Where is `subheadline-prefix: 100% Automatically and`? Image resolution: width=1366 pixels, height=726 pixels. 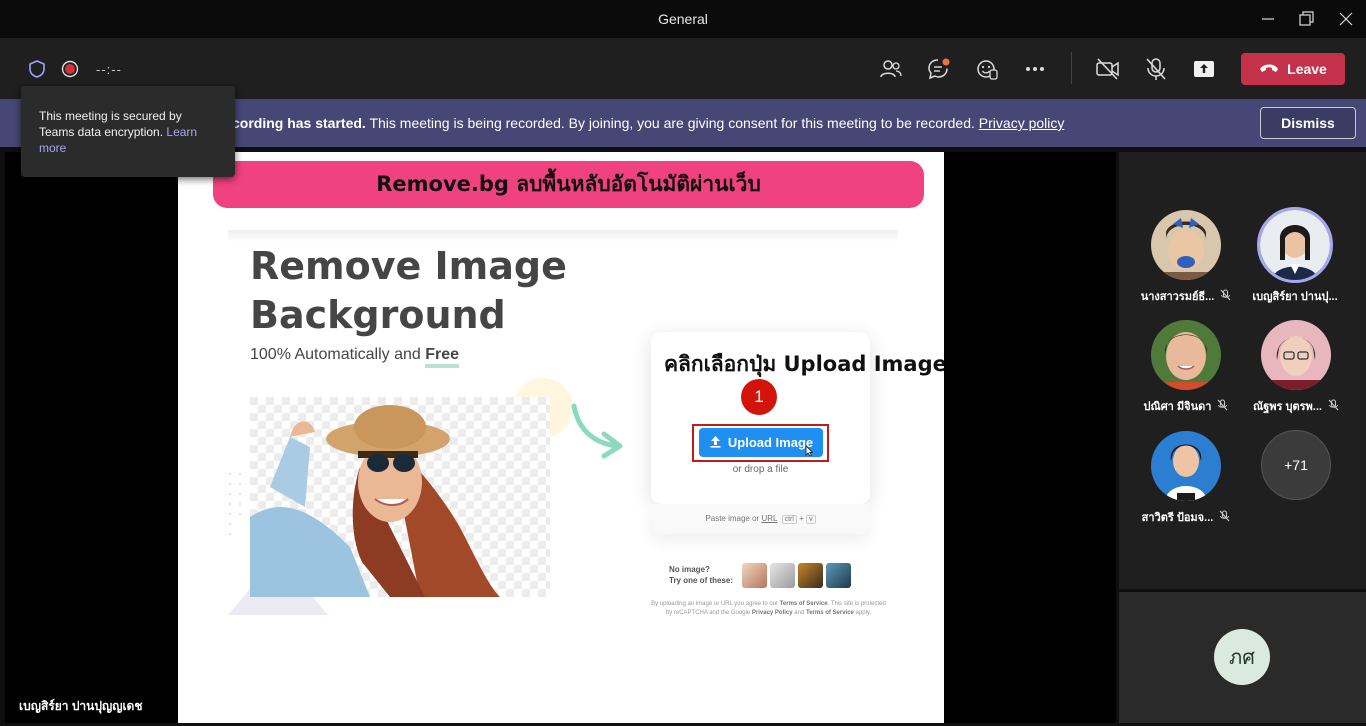 subheadline-prefix: 100% Automatically and is located at coordinates (338, 354).